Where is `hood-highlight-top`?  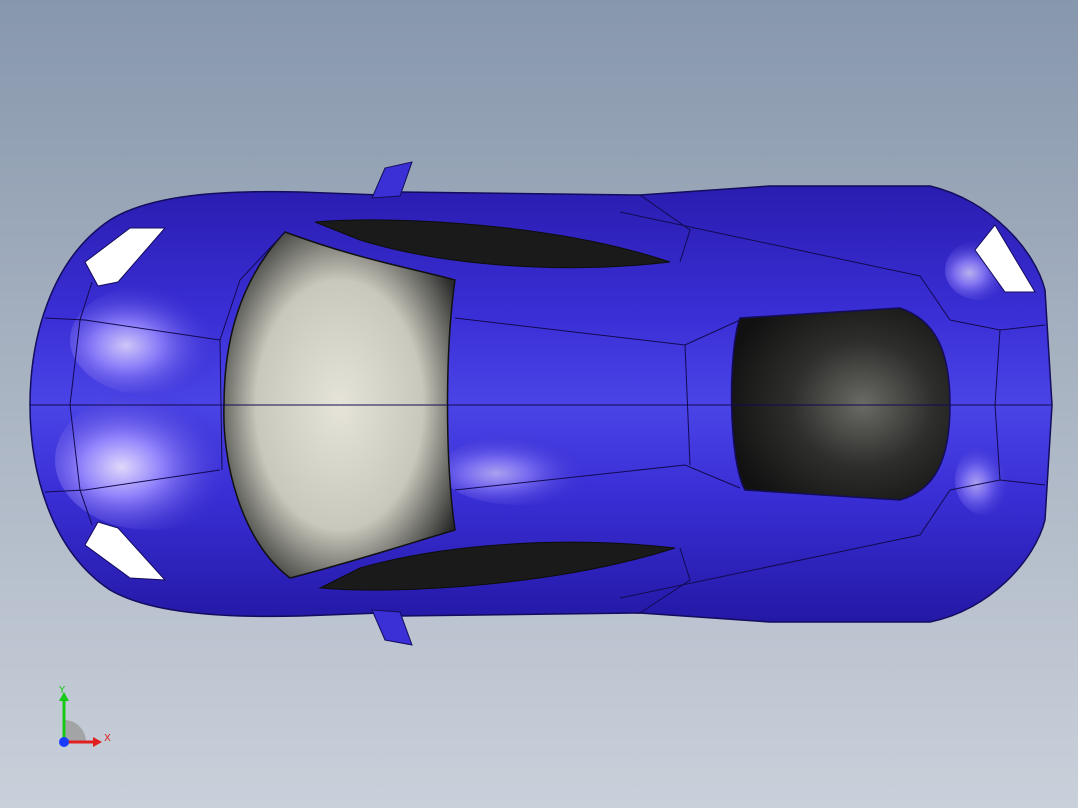 hood-highlight-top is located at coordinates (150, 340).